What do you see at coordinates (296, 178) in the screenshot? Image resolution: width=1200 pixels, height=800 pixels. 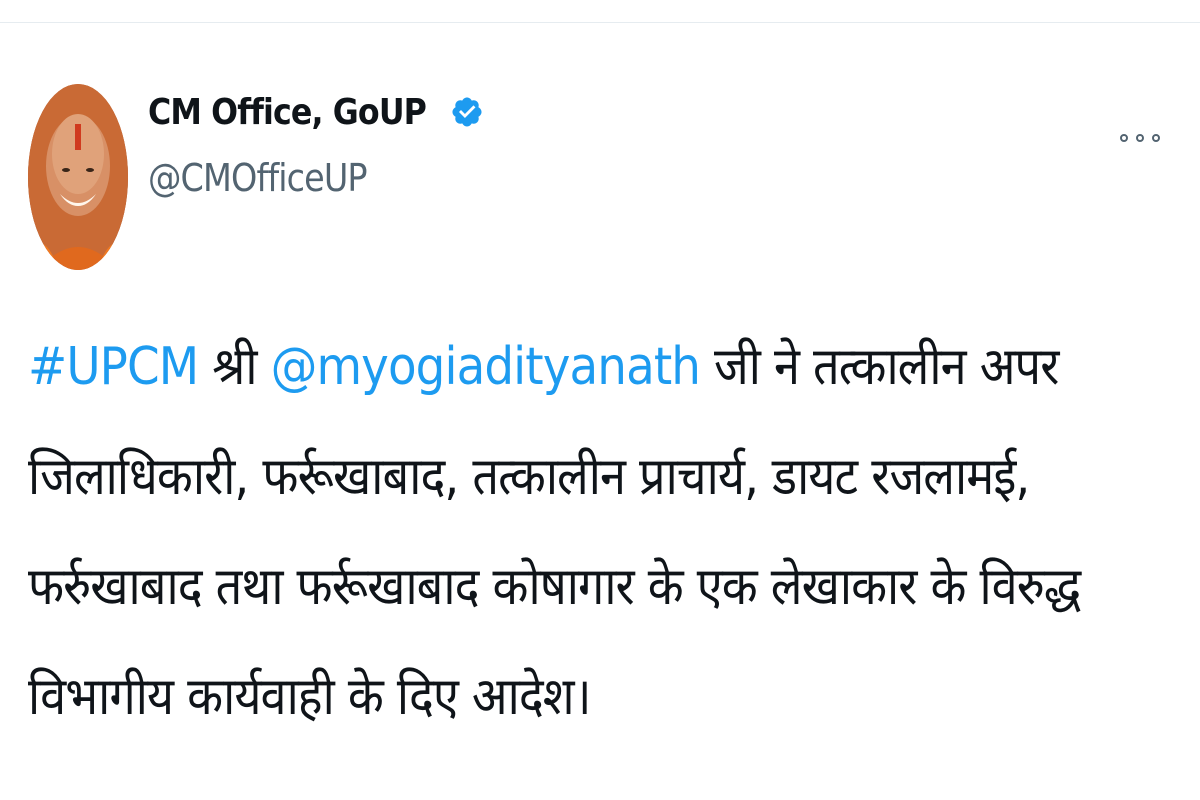 I see `author-handle: @CMOfficeUP` at bounding box center [296, 178].